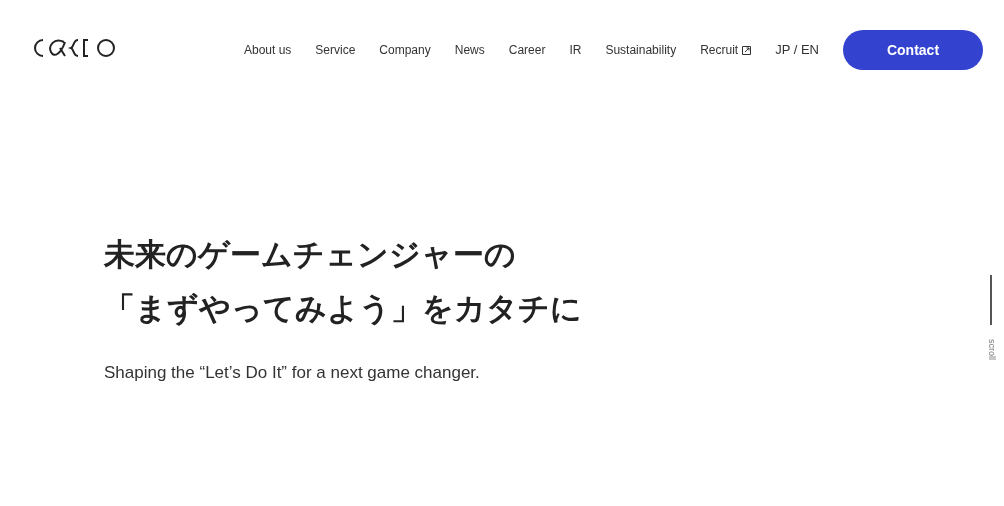 The width and height of the screenshot is (1004, 506). What do you see at coordinates (992, 349) in the screenshot?
I see `scroll-label: scroll` at bounding box center [992, 349].